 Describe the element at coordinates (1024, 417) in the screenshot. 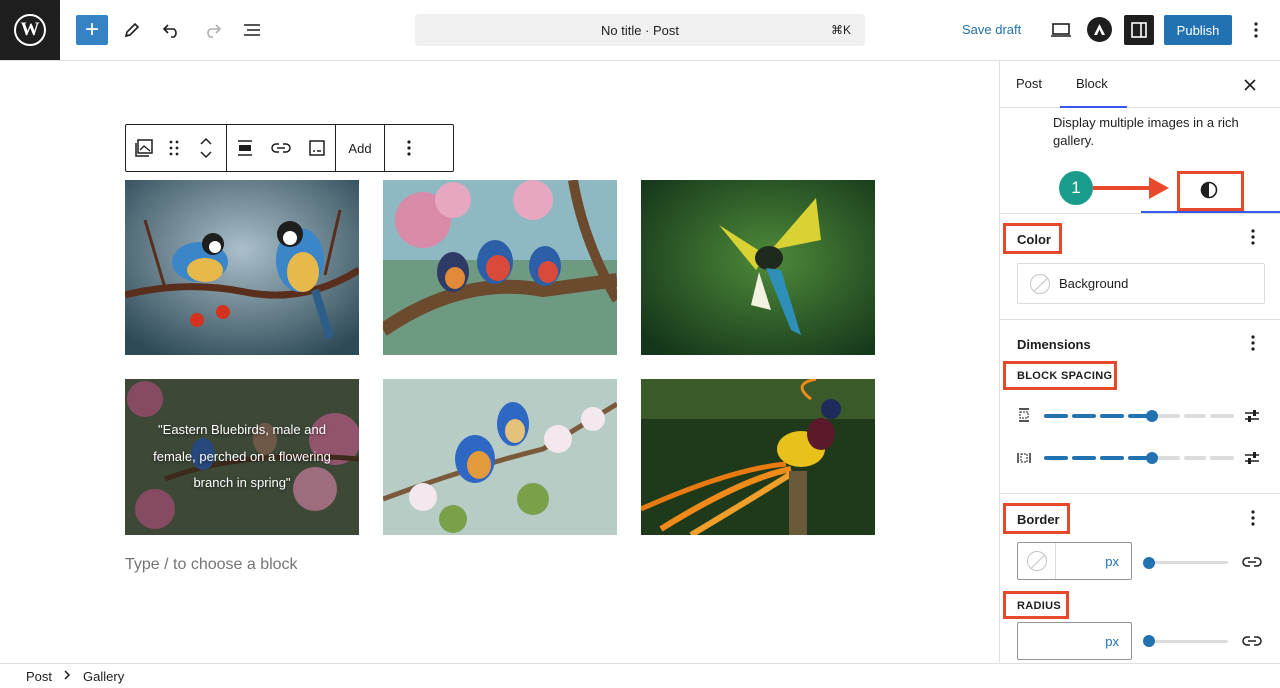

I see `vertical-spacing-icon` at that location.